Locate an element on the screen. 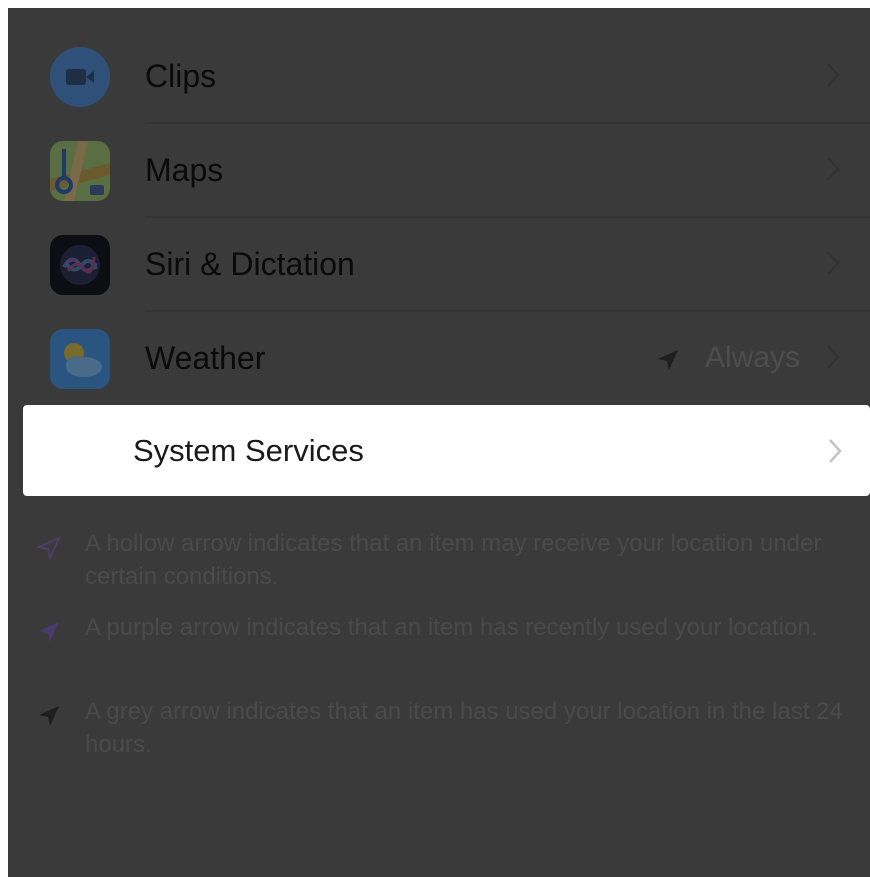  siri-icon is located at coordinates (80, 265).